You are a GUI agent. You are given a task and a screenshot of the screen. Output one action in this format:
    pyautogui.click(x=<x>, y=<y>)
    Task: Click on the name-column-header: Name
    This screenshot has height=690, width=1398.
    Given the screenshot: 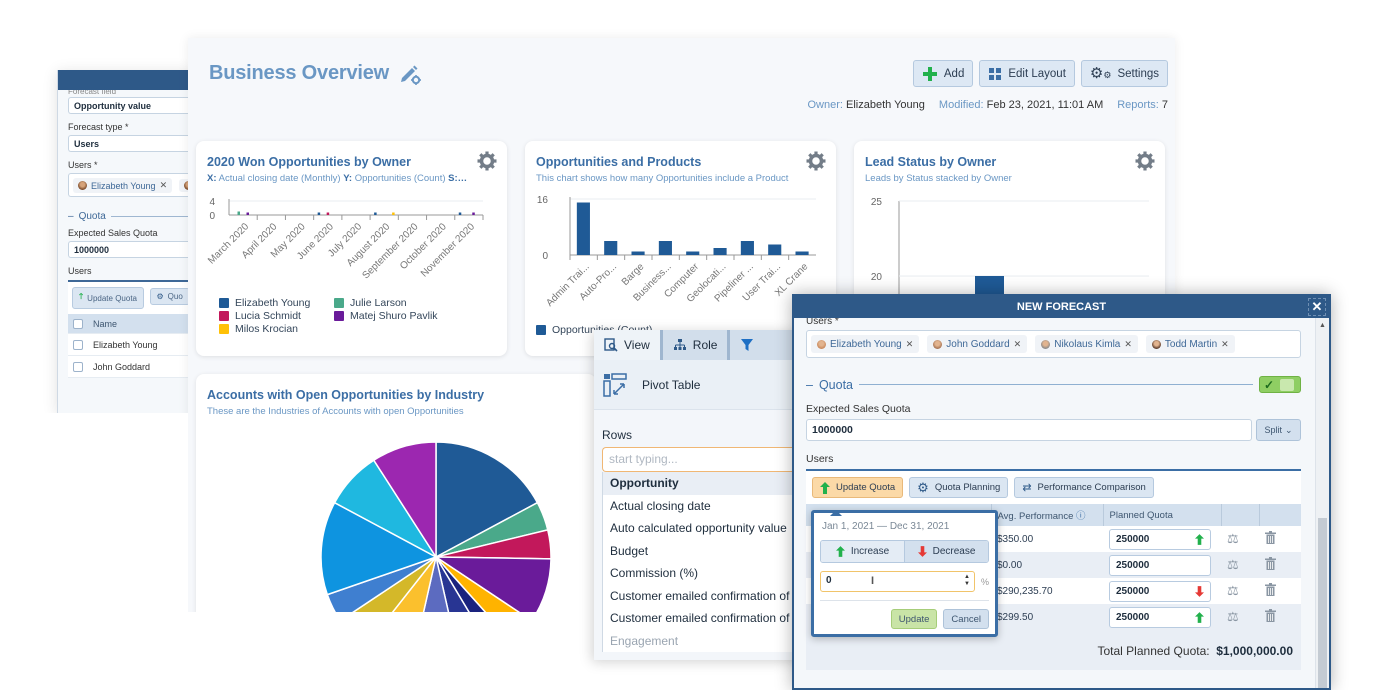 What is the action you would take?
    pyautogui.click(x=105, y=324)
    